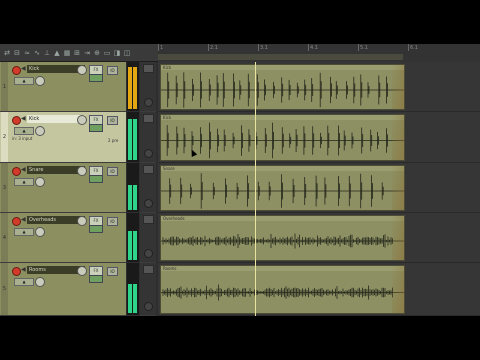 This screenshot has height=360, width=480. I want to click on waveform, so click(282, 90).